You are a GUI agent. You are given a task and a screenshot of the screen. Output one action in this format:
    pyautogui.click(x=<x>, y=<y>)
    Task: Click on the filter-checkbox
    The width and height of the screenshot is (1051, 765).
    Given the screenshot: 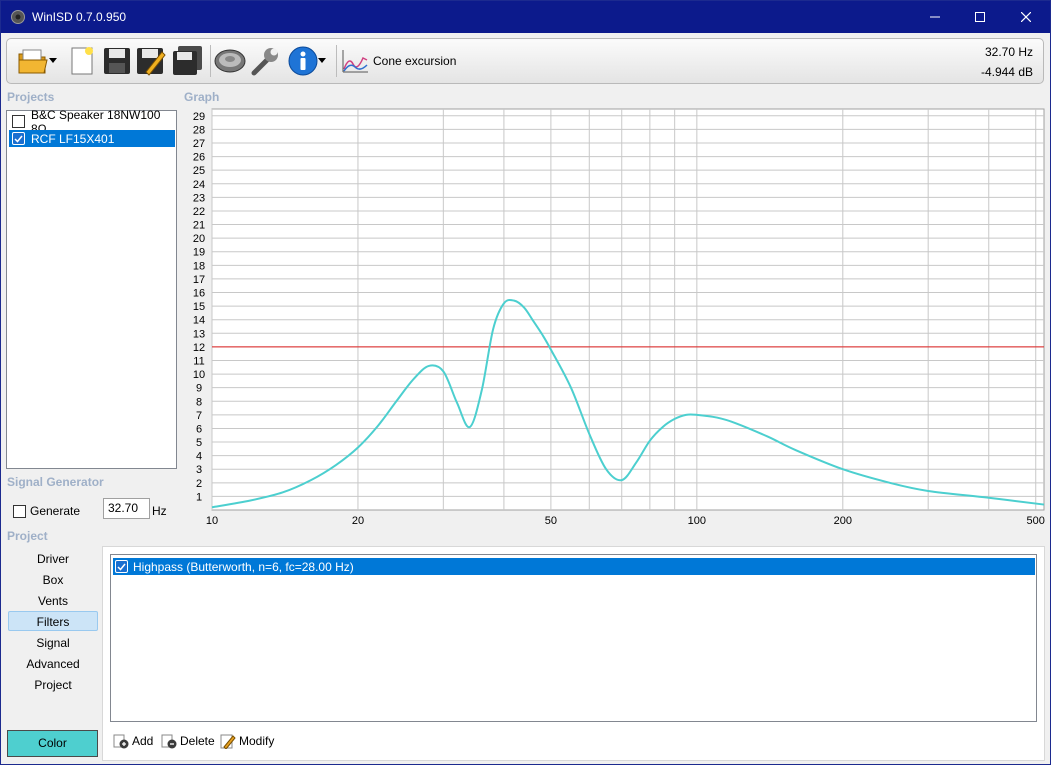 What is the action you would take?
    pyautogui.click(x=121, y=566)
    